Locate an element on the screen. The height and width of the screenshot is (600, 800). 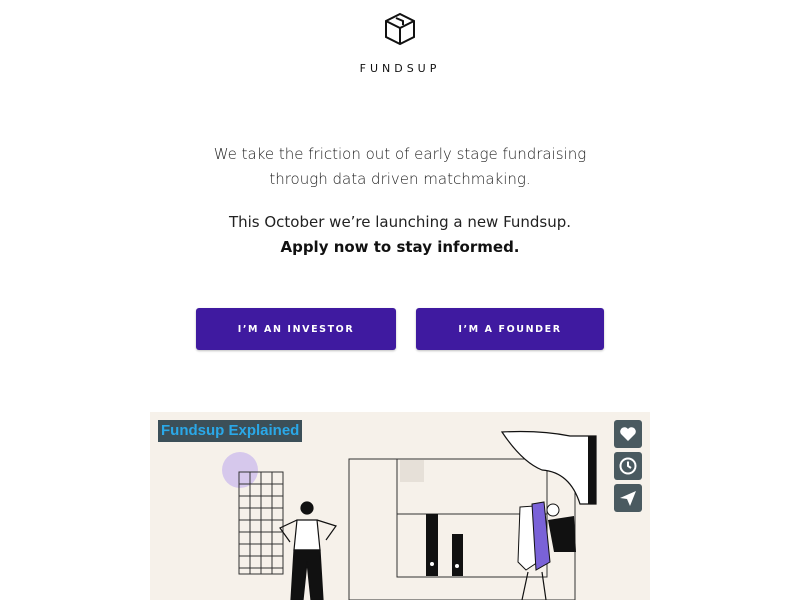
send-icon is located at coordinates (628, 498).